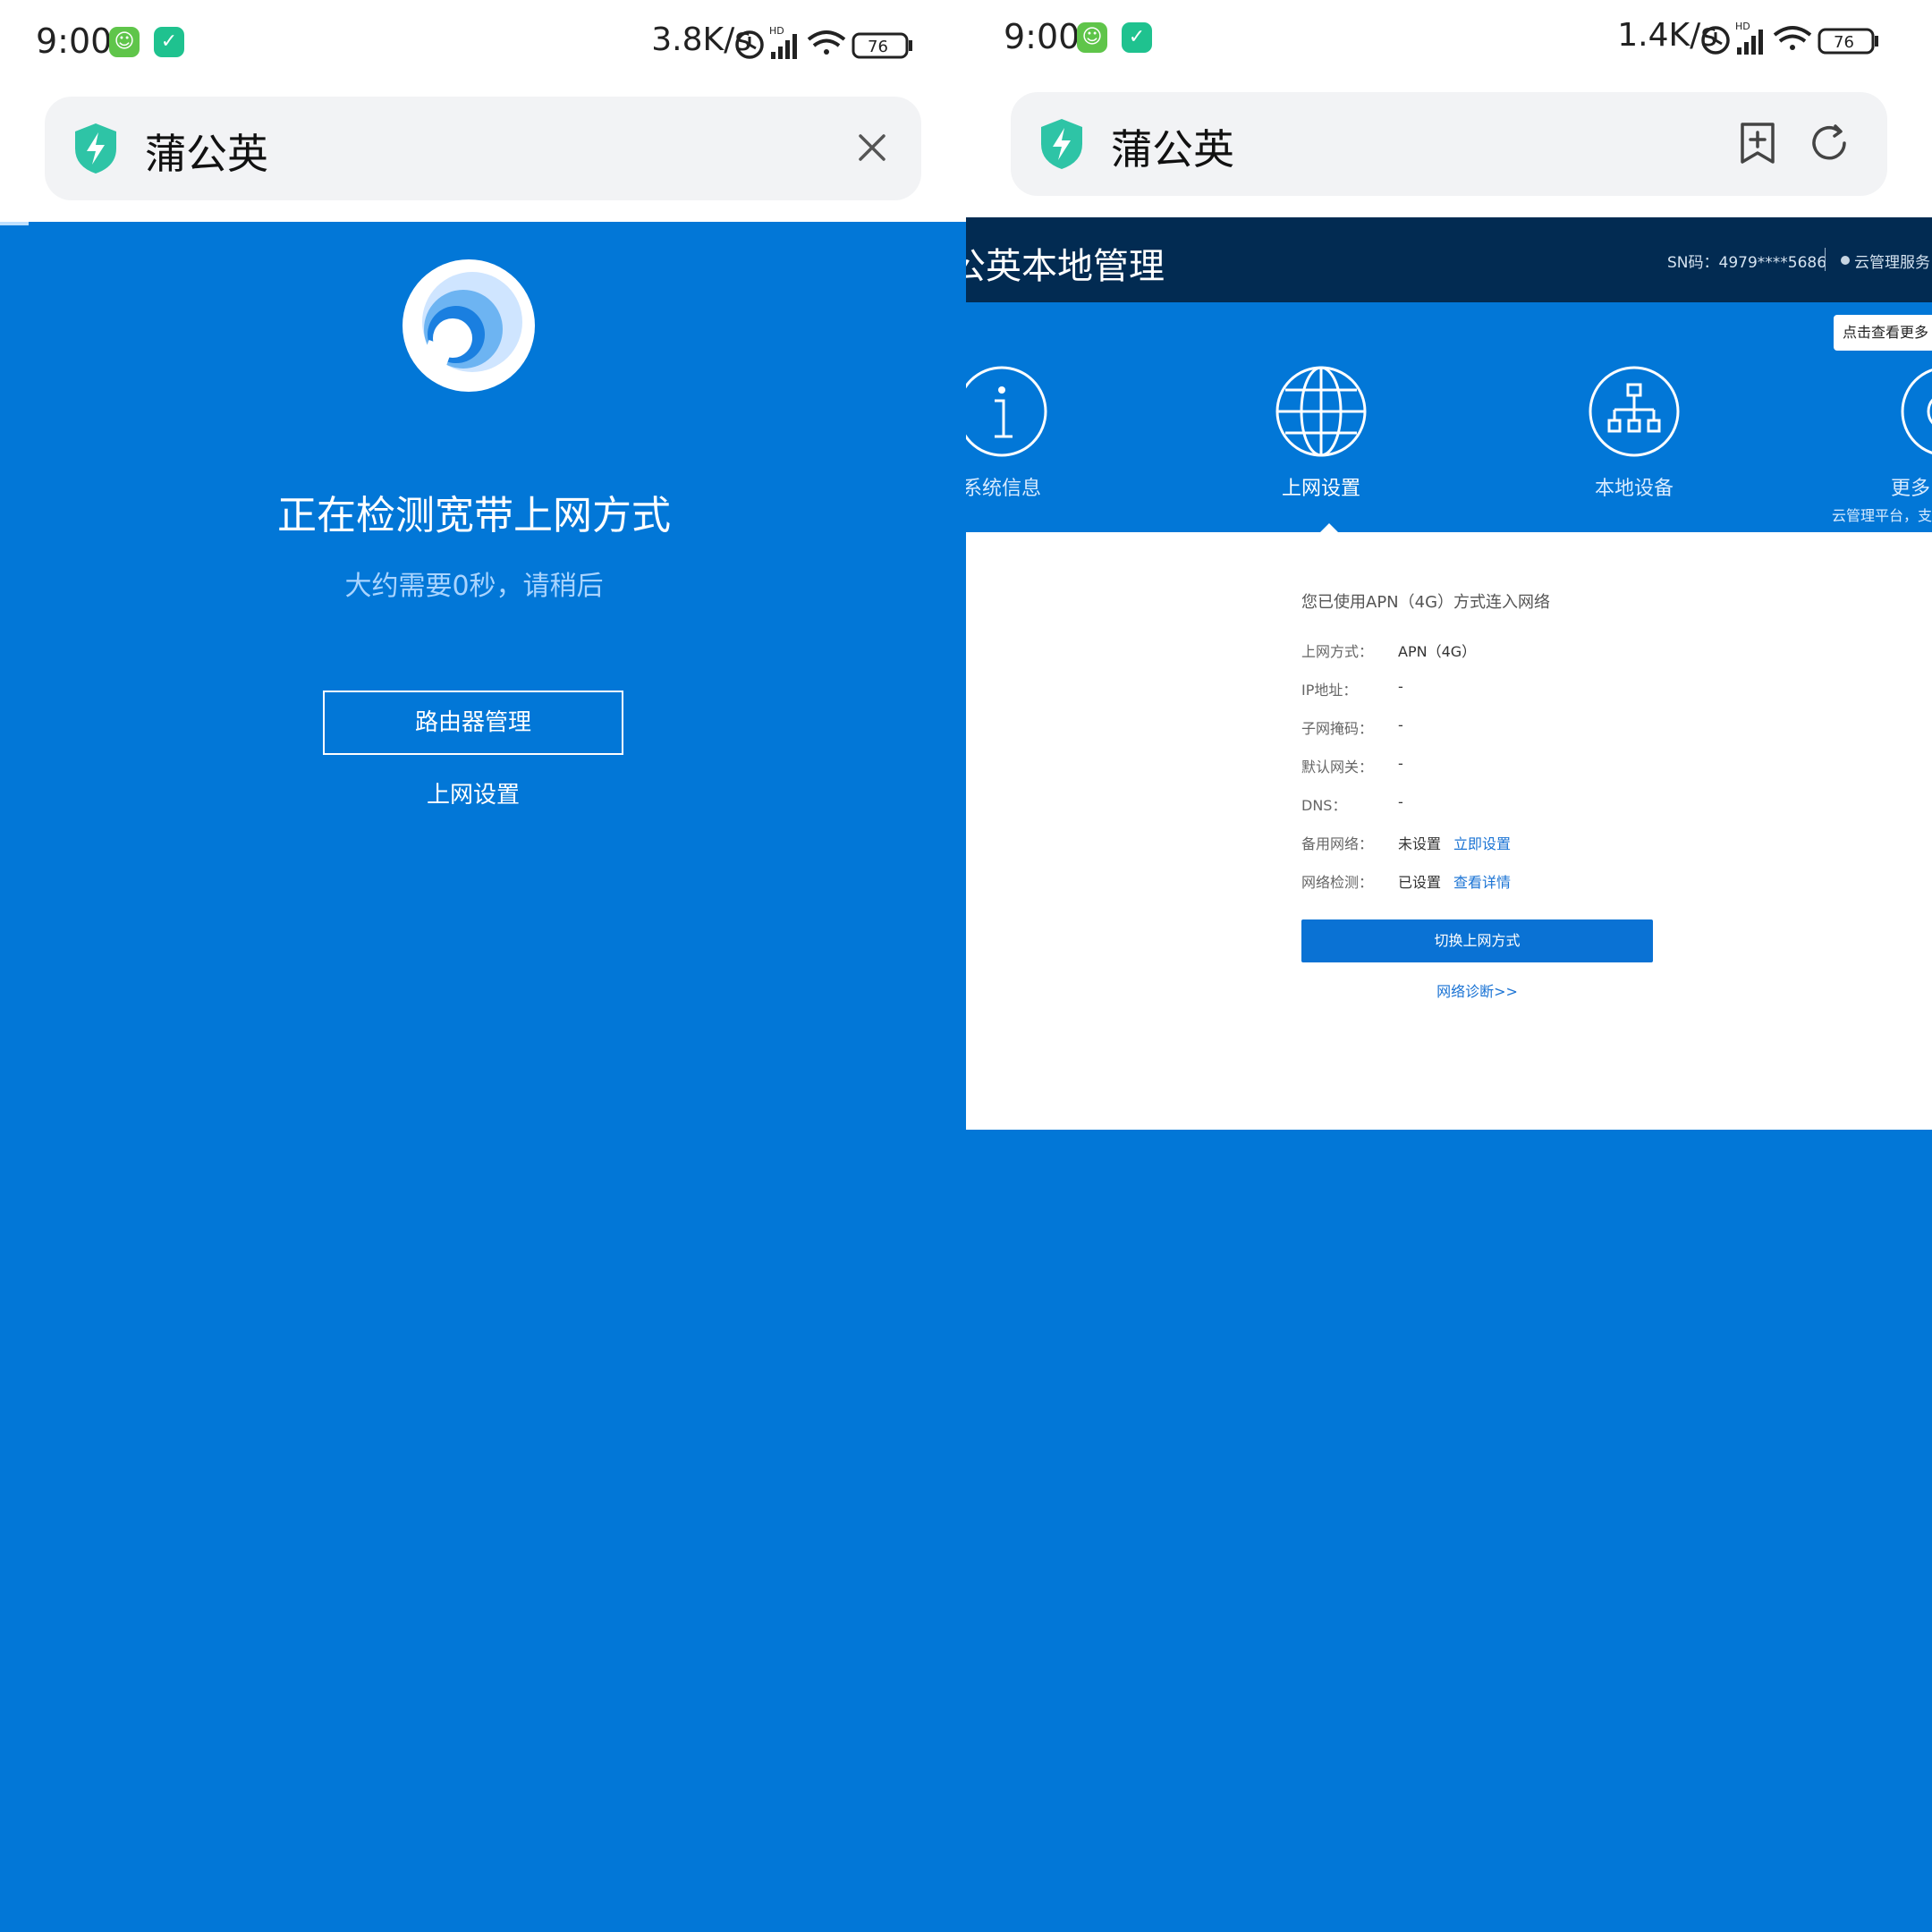 The image size is (1932, 1932). Describe the element at coordinates (474, 515) in the screenshot. I see `detect-title: 正在检测宽带上网方式` at that location.